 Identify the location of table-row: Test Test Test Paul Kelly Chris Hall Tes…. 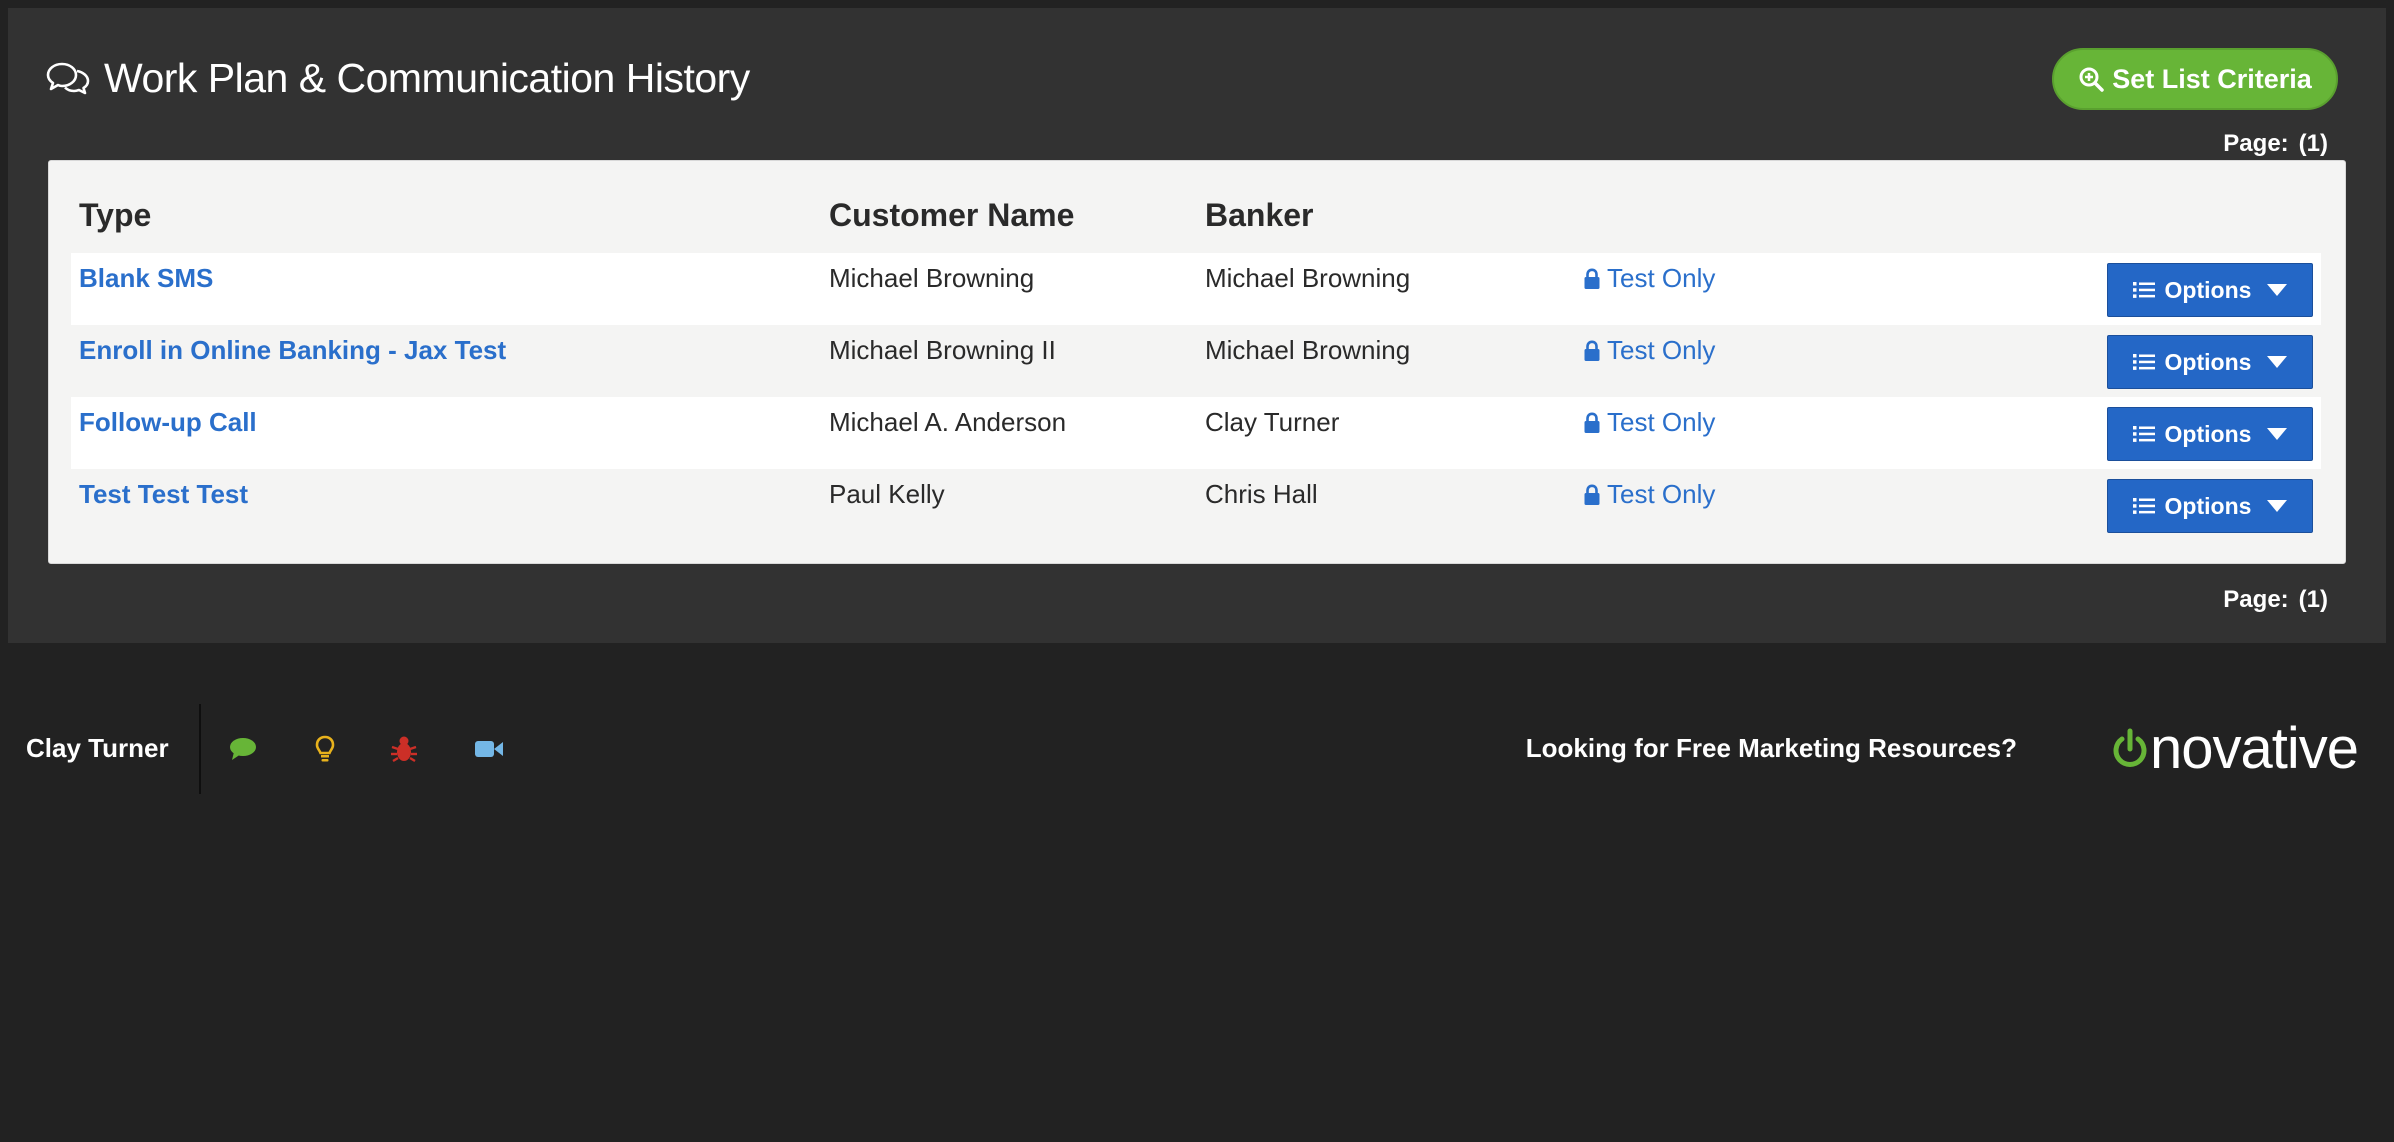
(1196, 505).